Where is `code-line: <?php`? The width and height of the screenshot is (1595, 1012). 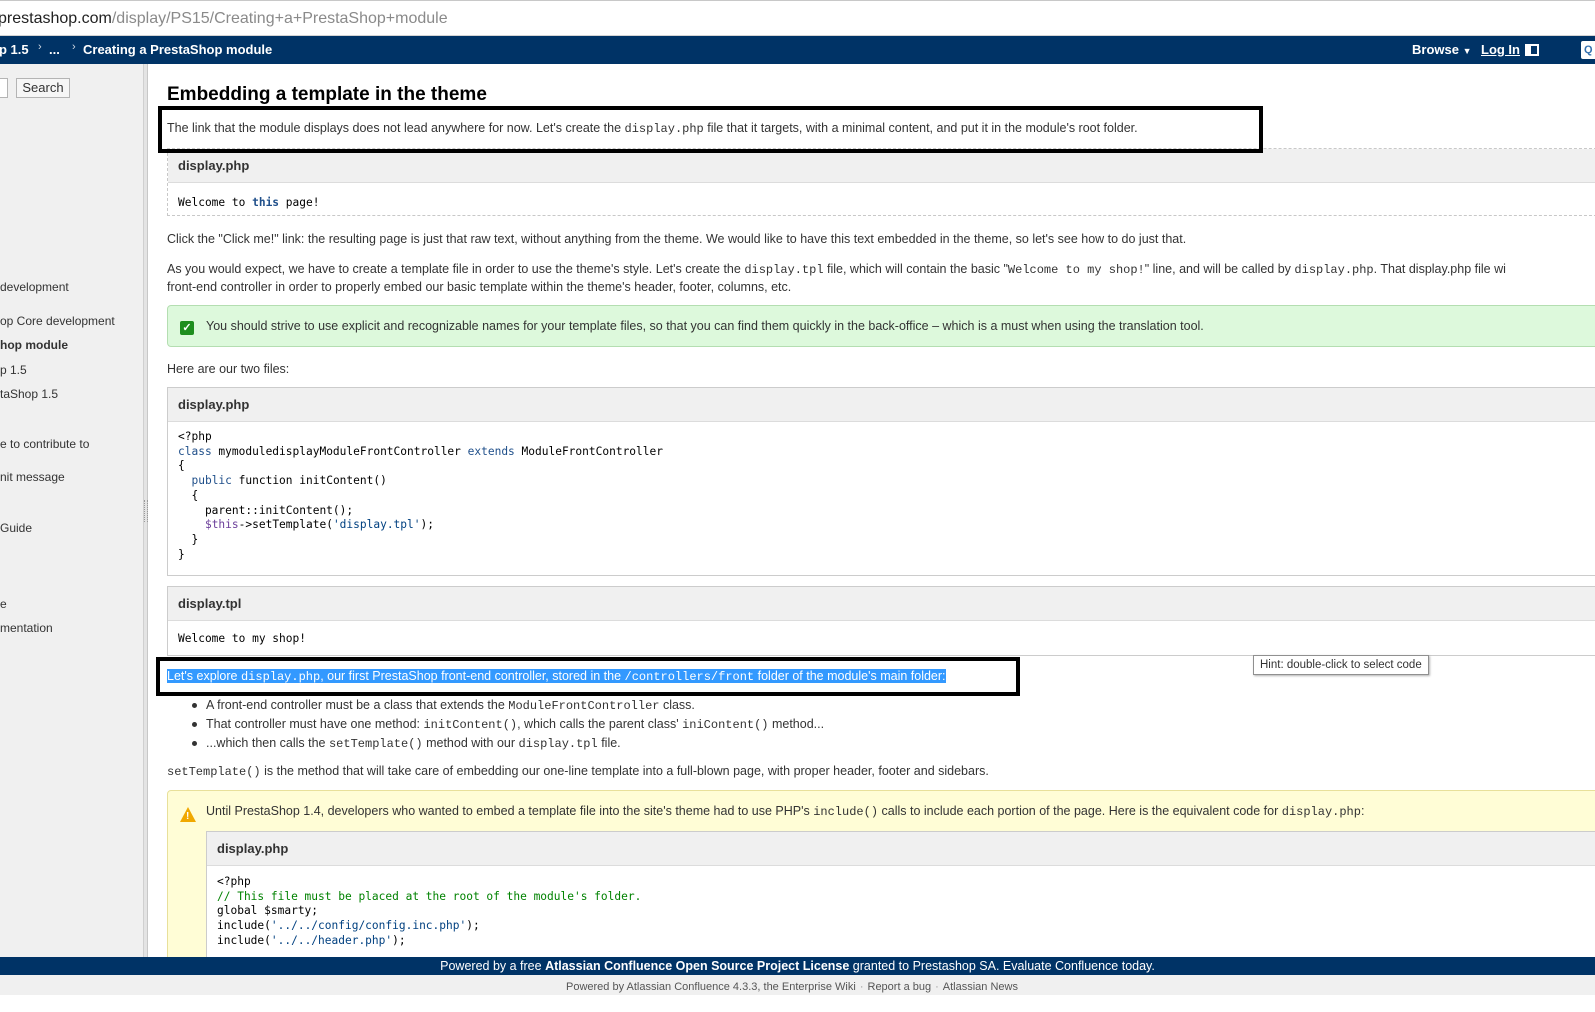 code-line: <?php is located at coordinates (234, 881).